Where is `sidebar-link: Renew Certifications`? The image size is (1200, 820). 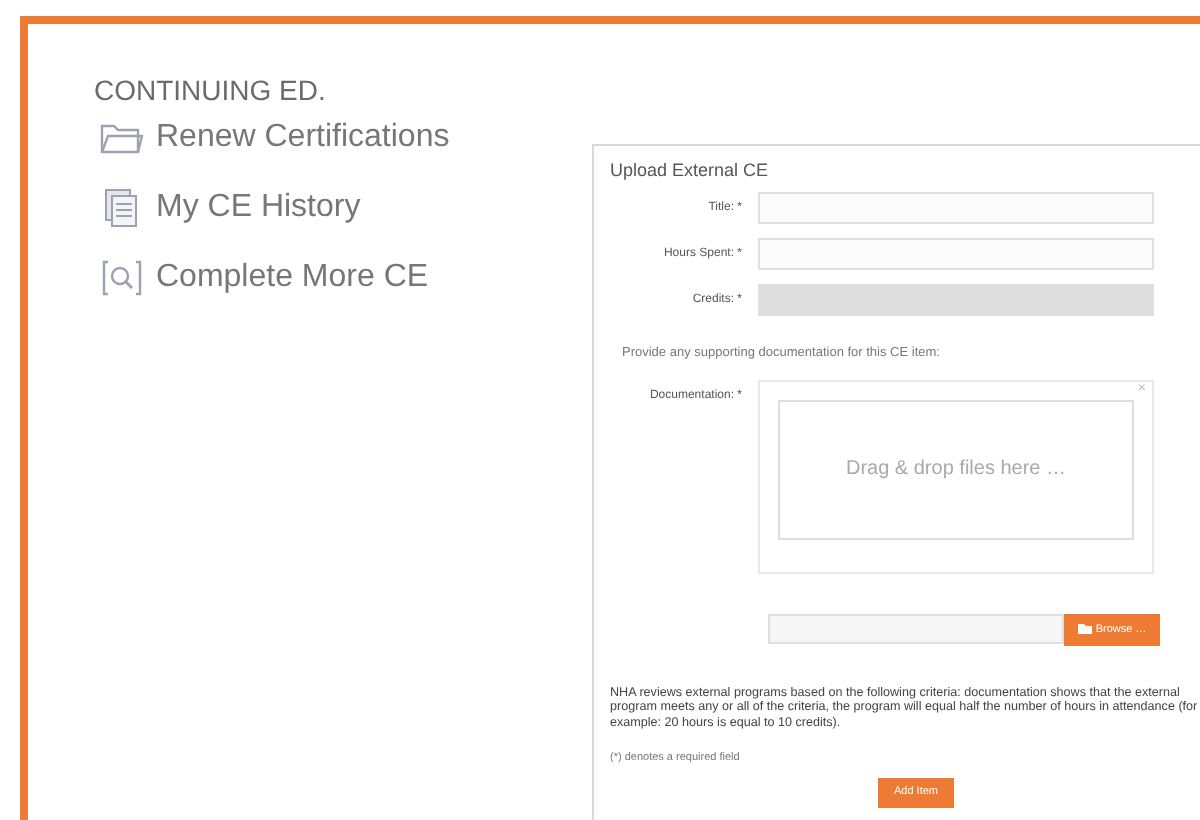
sidebar-link: Renew Certifications is located at coordinates (343, 138).